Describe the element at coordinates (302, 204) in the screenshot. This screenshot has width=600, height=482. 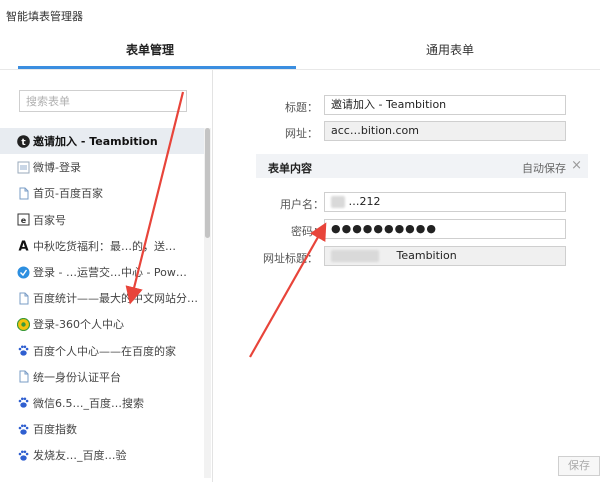
I see `username-label: 用户名：` at that location.